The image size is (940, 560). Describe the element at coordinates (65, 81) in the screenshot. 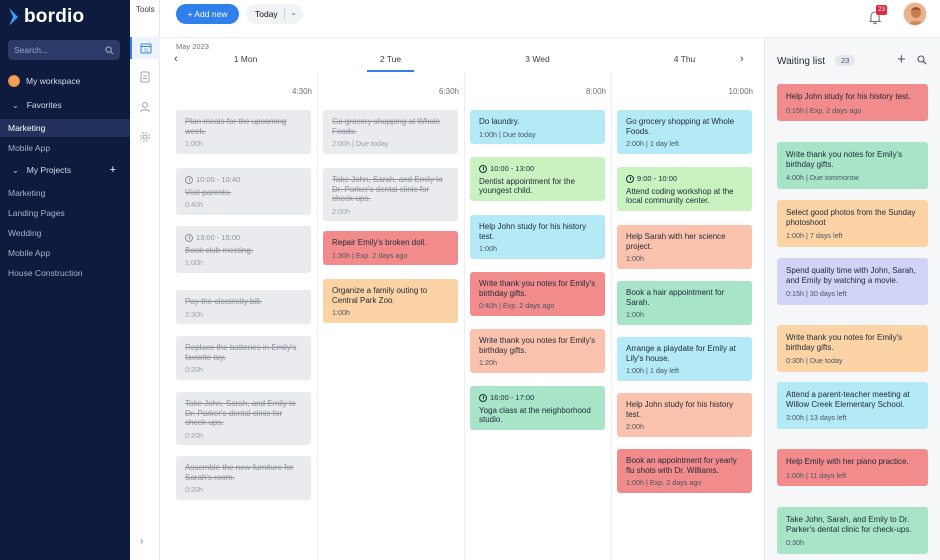

I see `workspace-item: My workspace` at that location.